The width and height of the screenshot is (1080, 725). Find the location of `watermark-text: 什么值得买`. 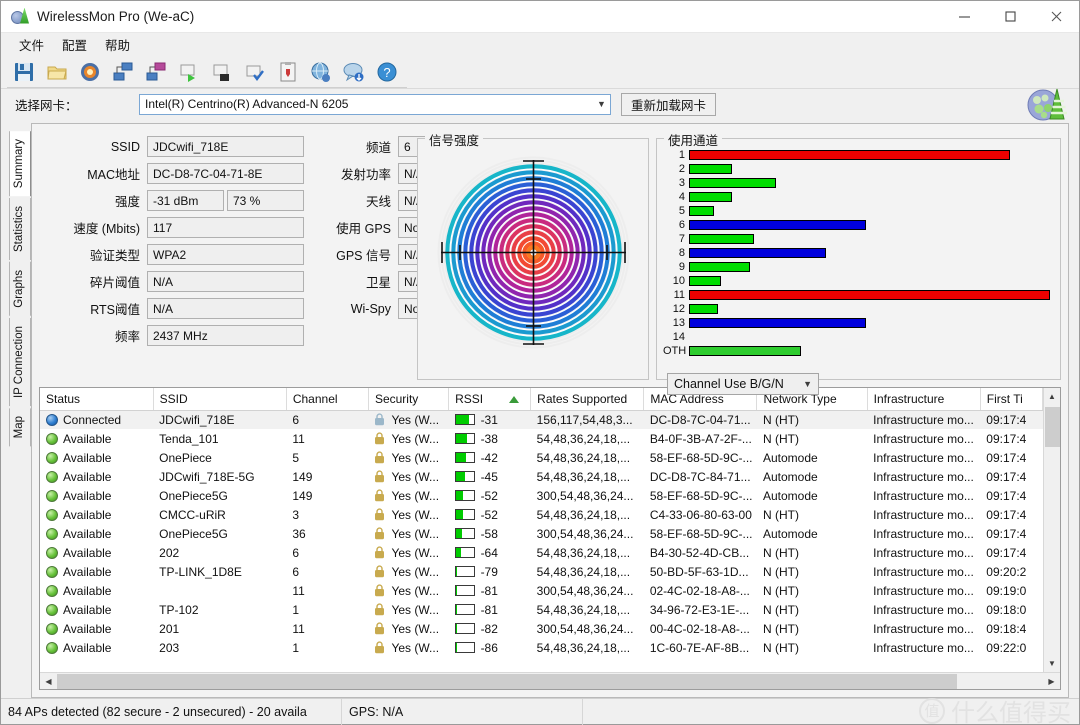

watermark-text: 什么值得买 is located at coordinates (1011, 712).